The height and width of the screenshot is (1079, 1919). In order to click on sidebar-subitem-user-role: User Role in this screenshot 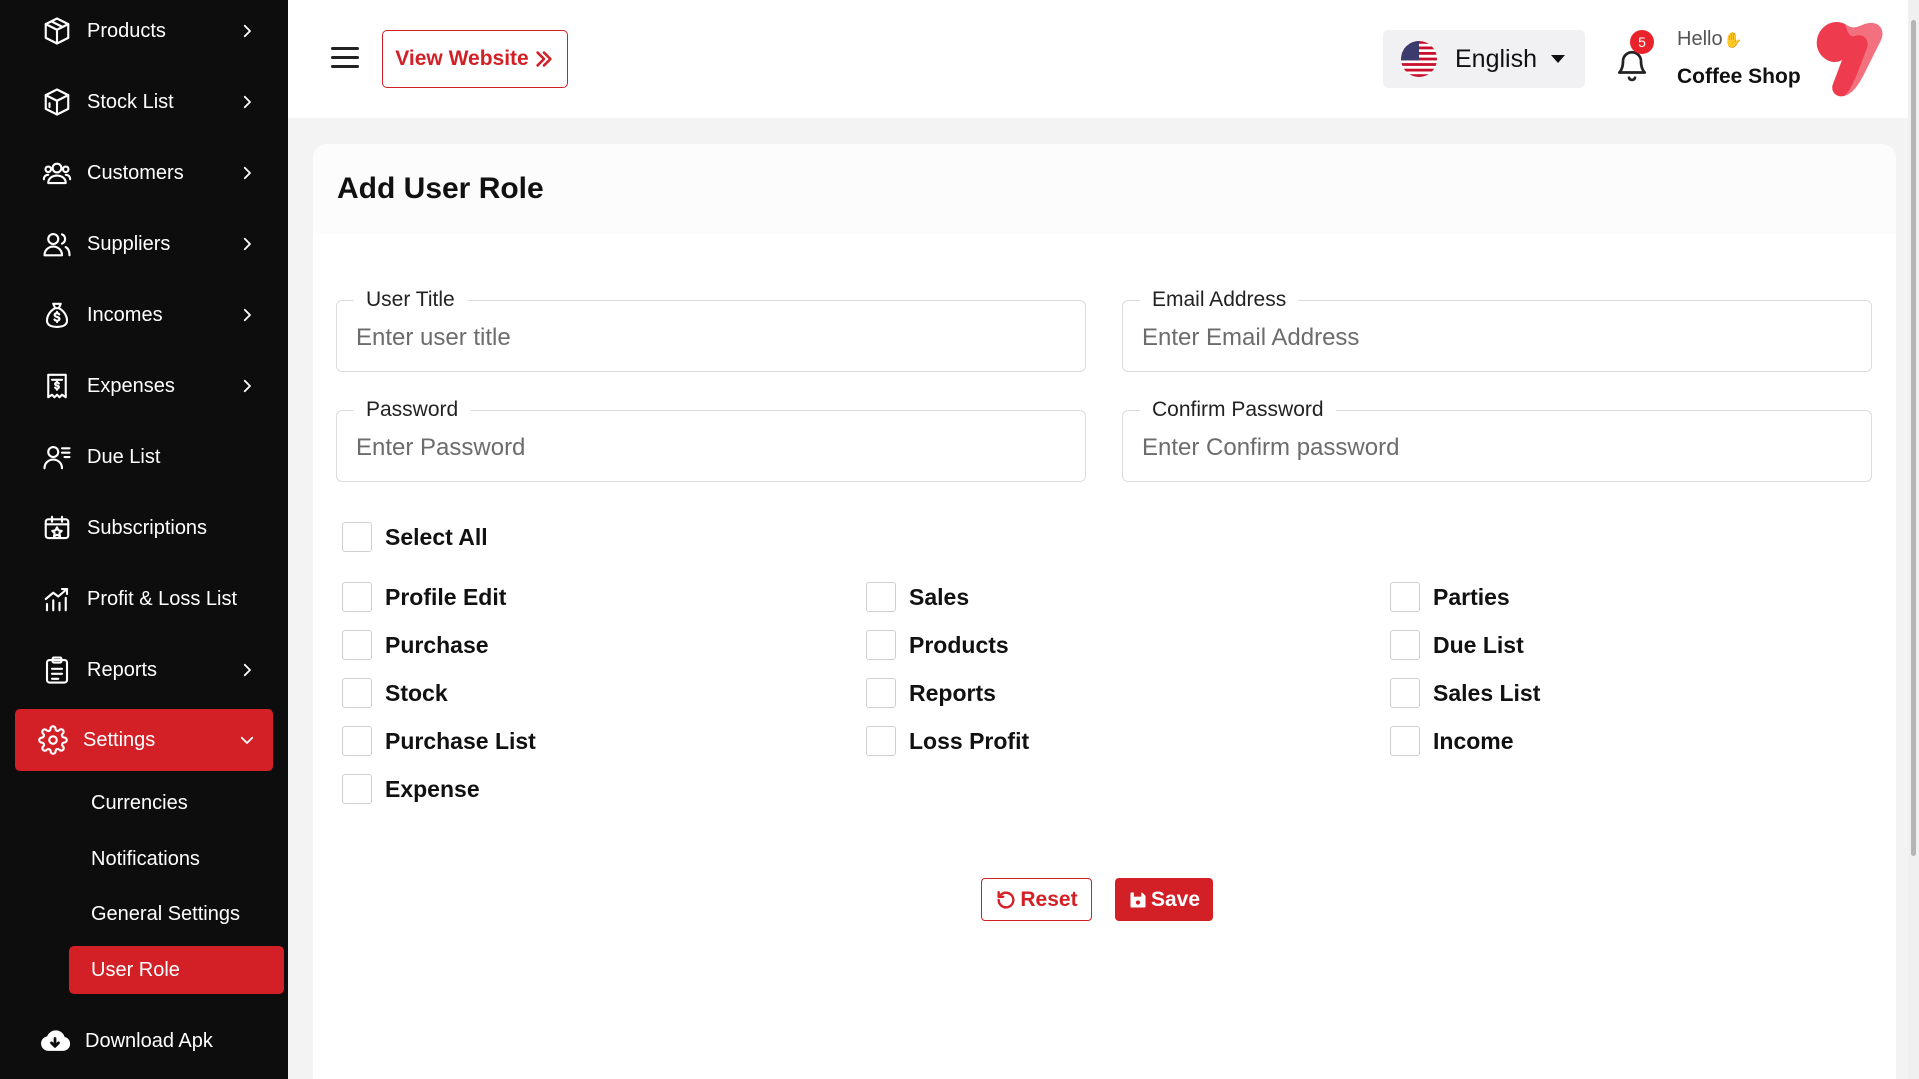, I will do `click(176, 970)`.